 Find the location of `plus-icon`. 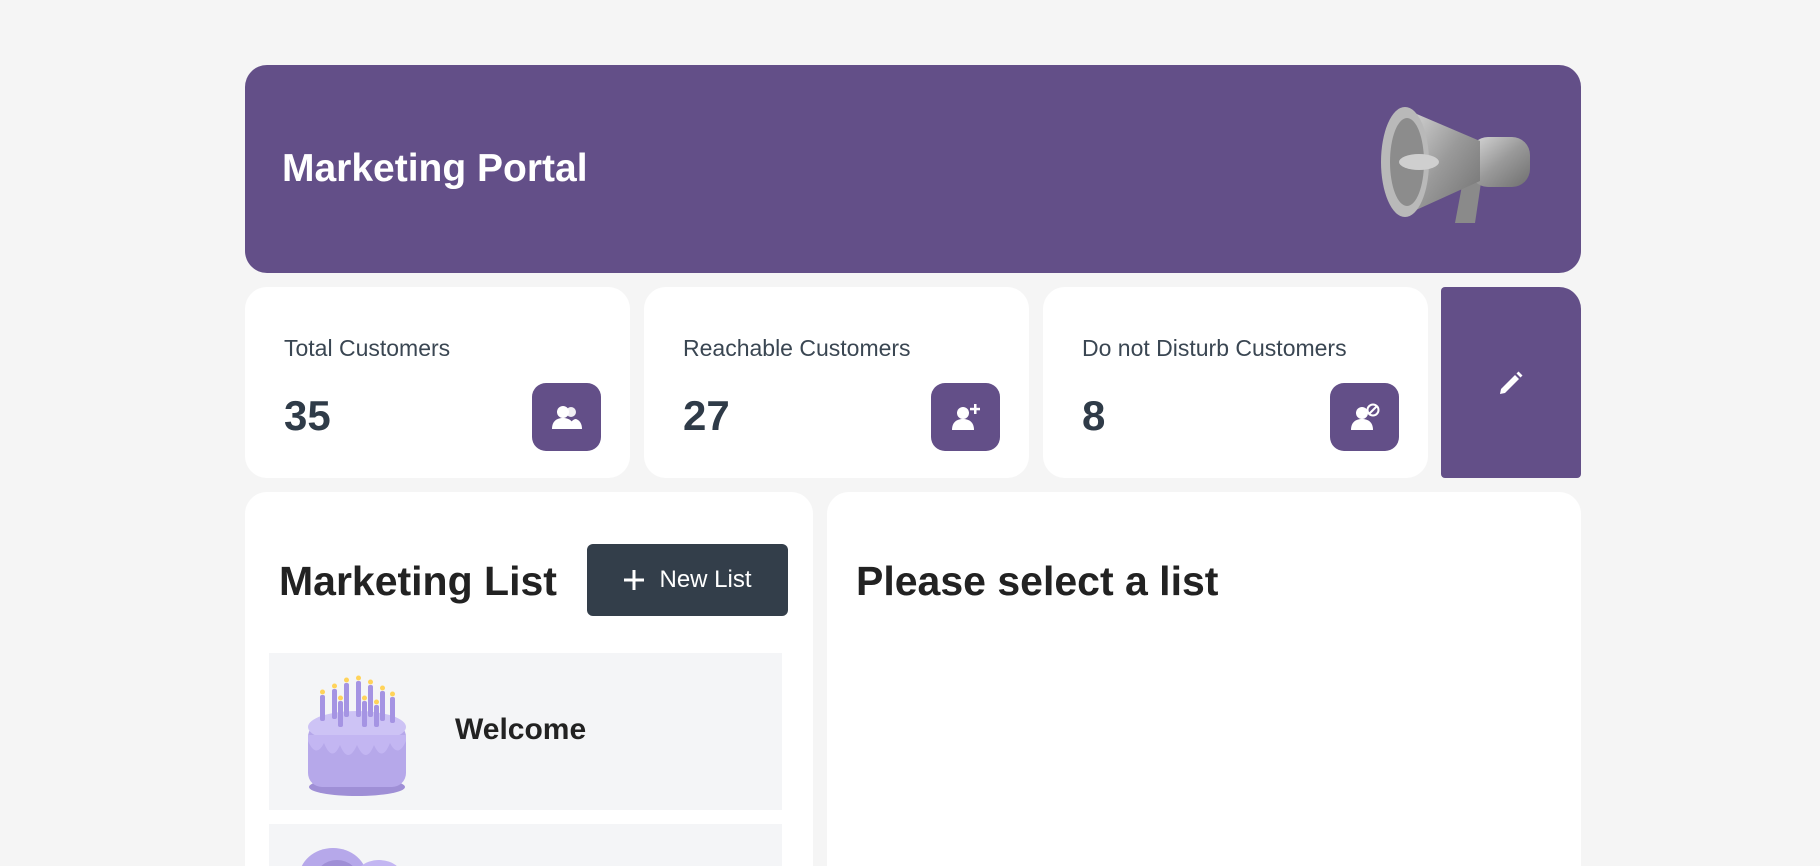

plus-icon is located at coordinates (634, 580).